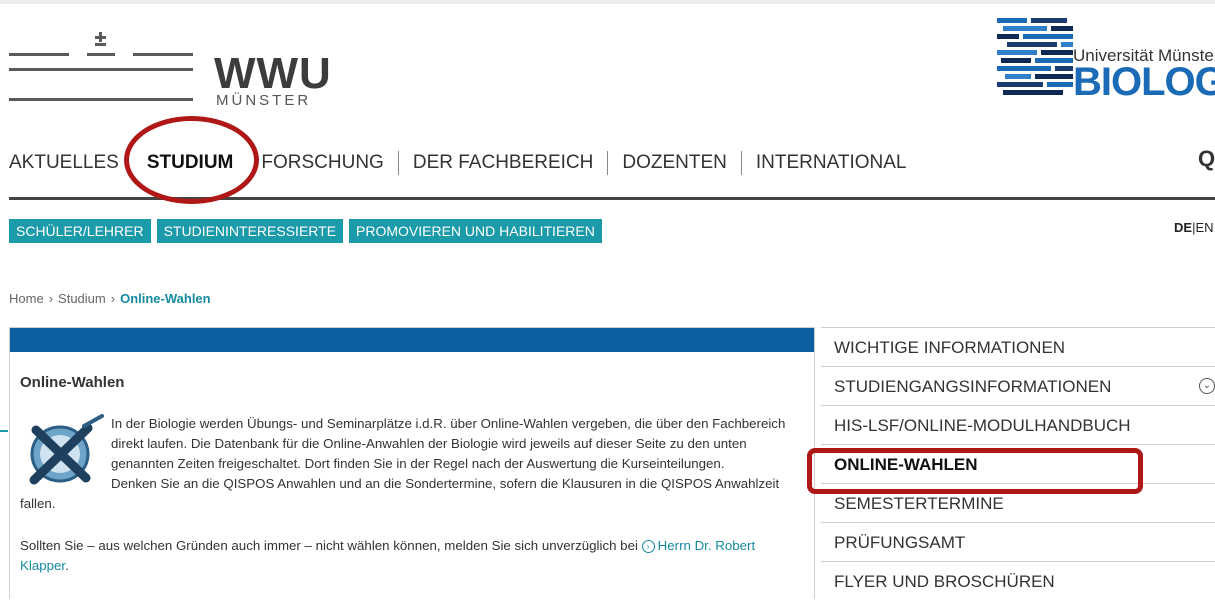 This screenshot has width=1215, height=601. What do you see at coordinates (80, 231) in the screenshot?
I see `audience-schueler-lehrer: SCHÜLER/LEHRER` at bounding box center [80, 231].